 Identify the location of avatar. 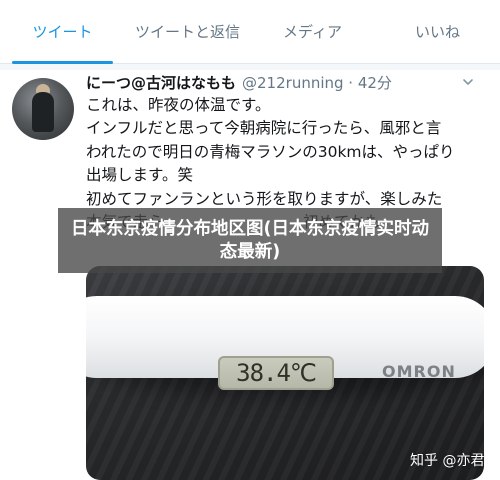
(43, 109).